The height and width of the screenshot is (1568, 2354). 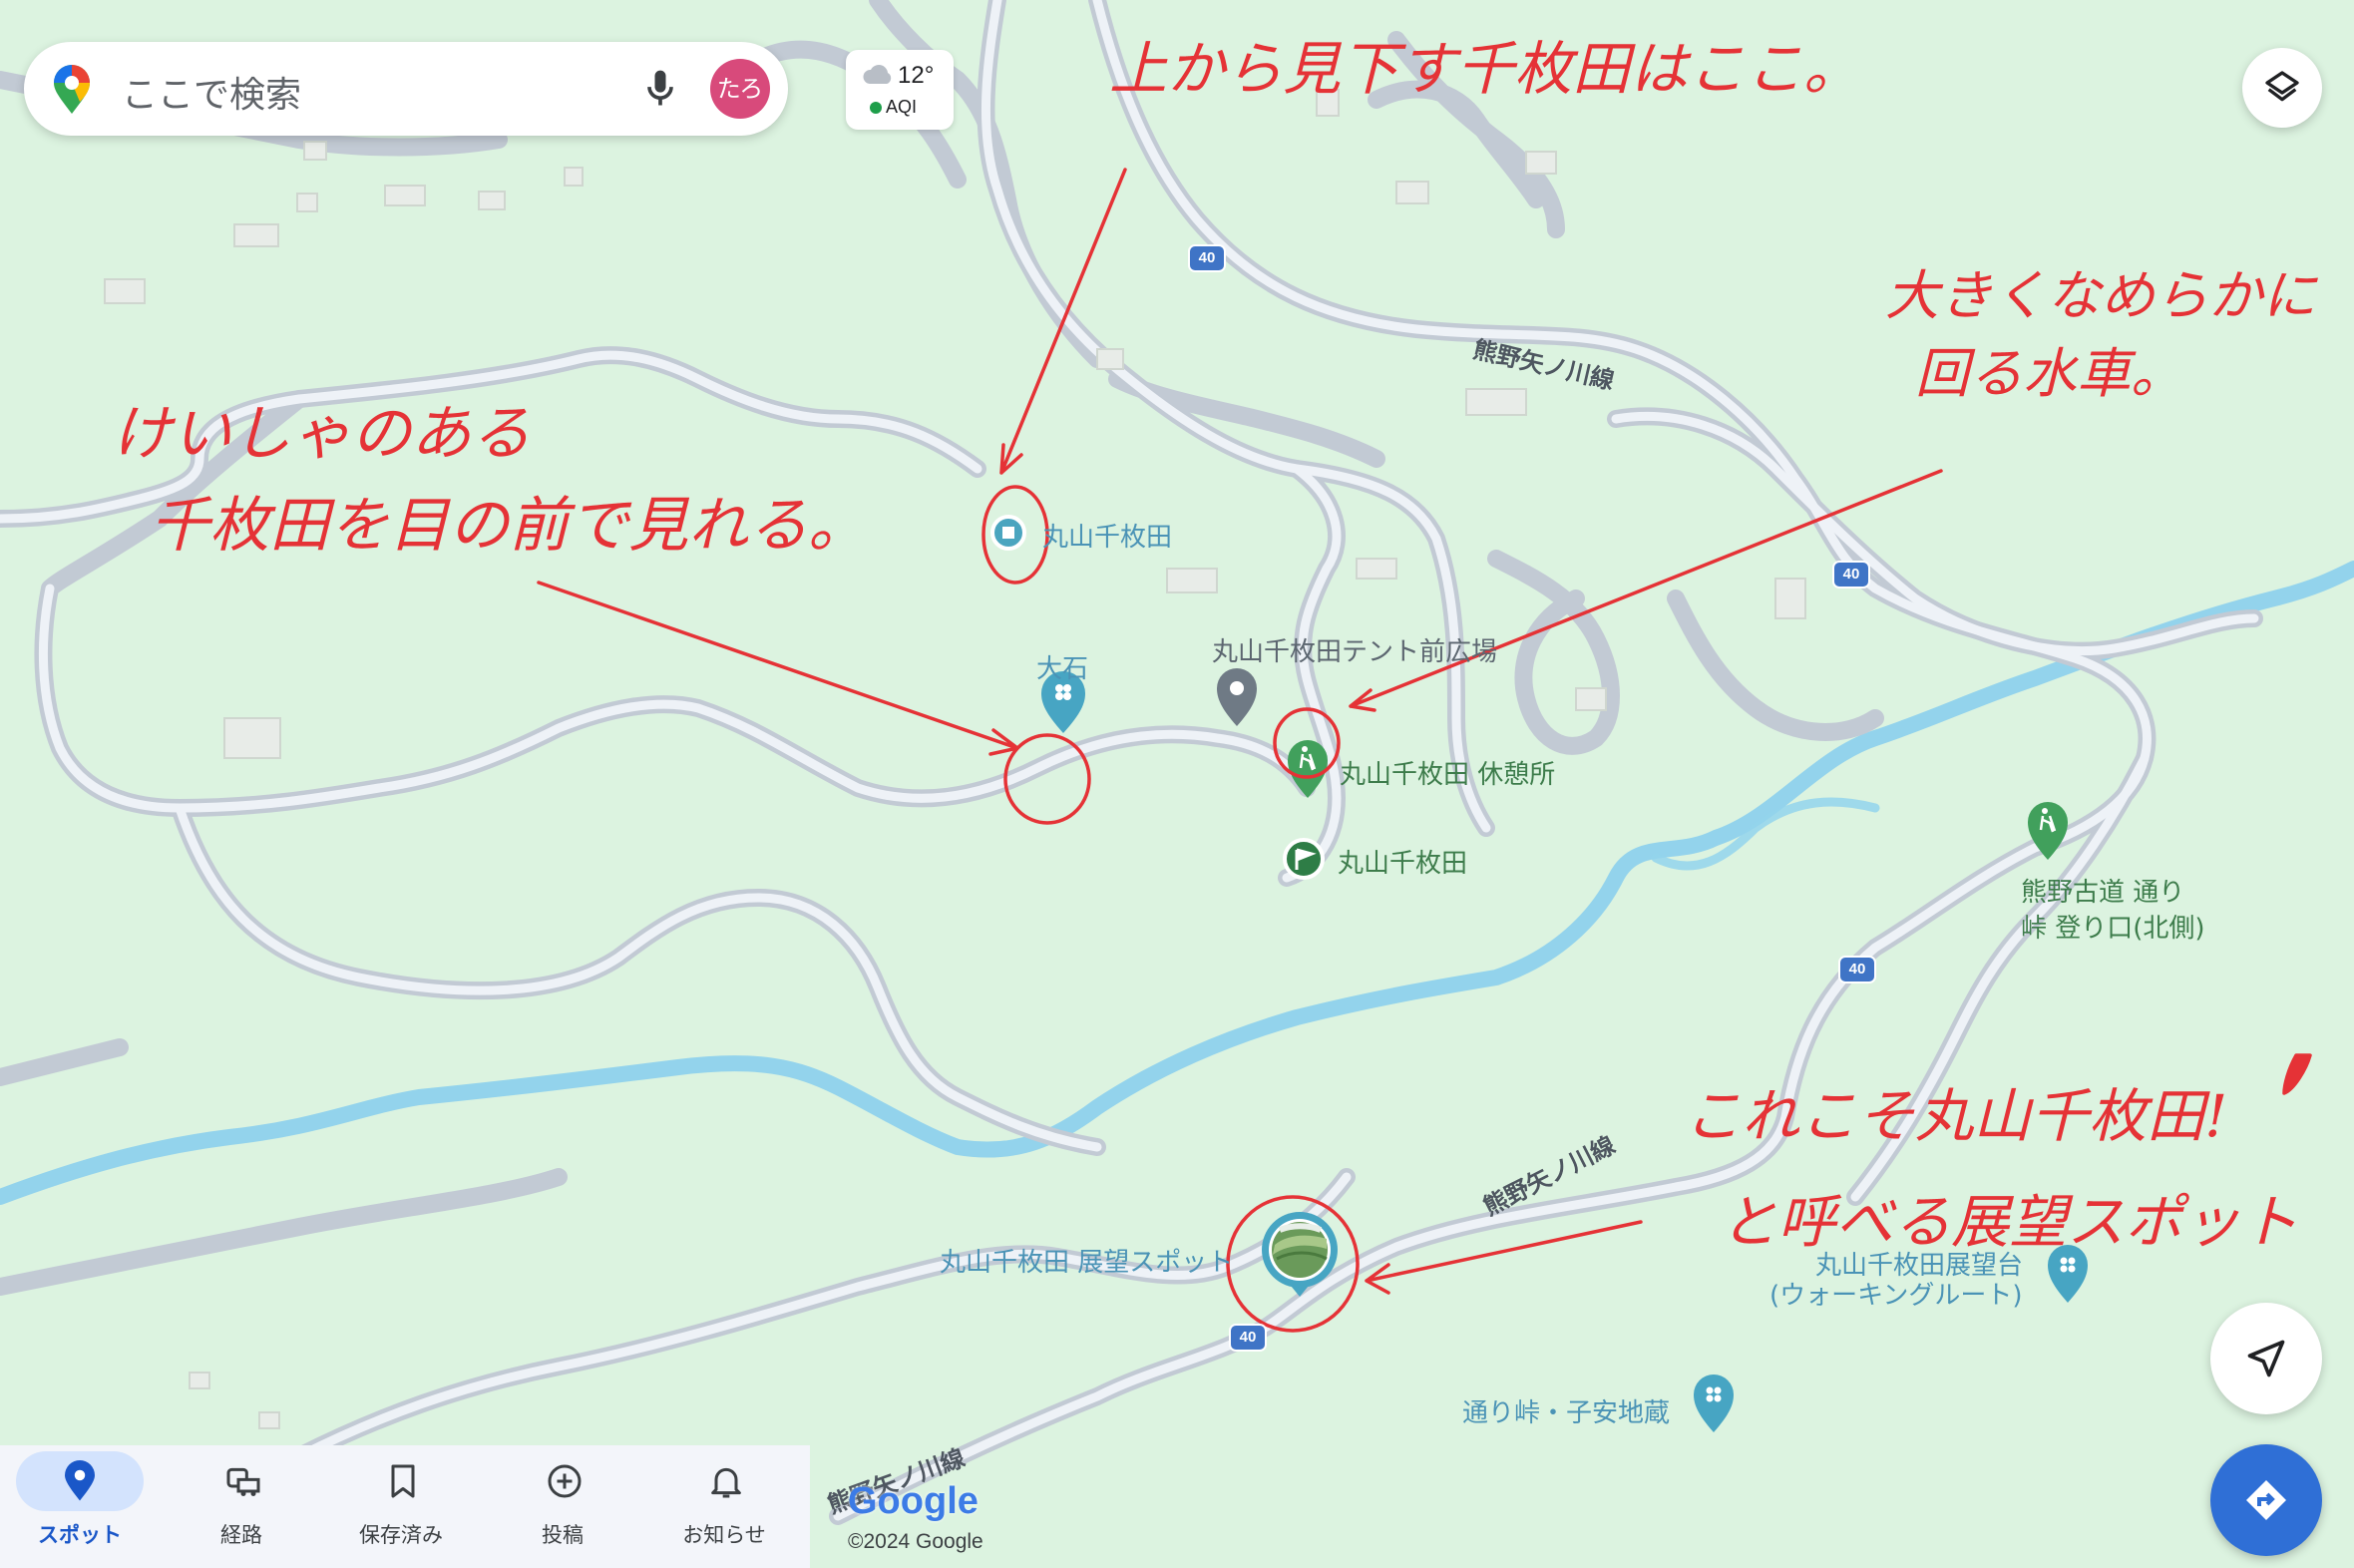 I want to click on annotation-left-2: 千枚田を目の前で見れる。, so click(x=509, y=526).